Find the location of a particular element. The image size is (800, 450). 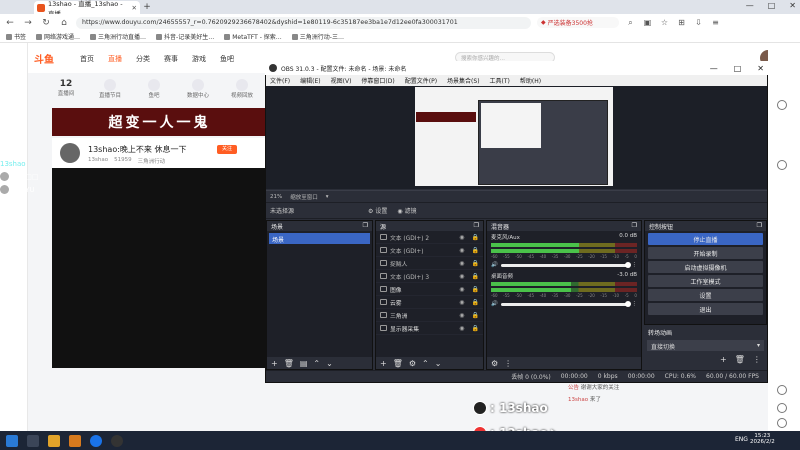

nav-events: 赛事 is located at coordinates (171, 59).